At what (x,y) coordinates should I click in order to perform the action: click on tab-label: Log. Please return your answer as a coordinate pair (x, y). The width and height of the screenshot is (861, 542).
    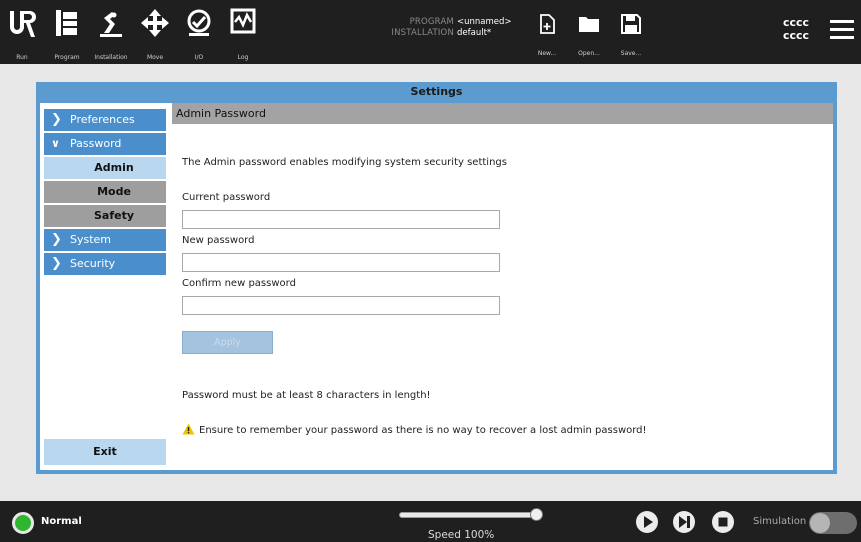
    Looking at the image, I should click on (243, 57).